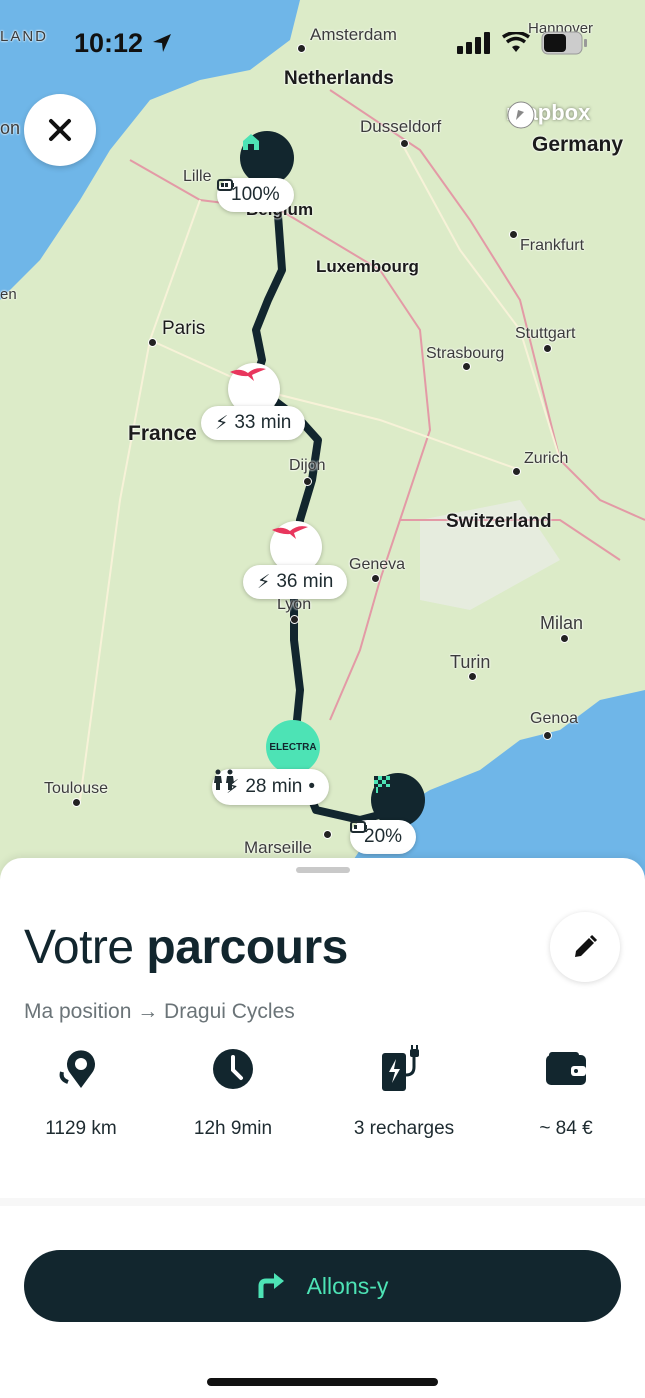 This screenshot has height=1398, width=645. Describe the element at coordinates (109, 43) in the screenshot. I see `status-time-label: 10:12` at that location.